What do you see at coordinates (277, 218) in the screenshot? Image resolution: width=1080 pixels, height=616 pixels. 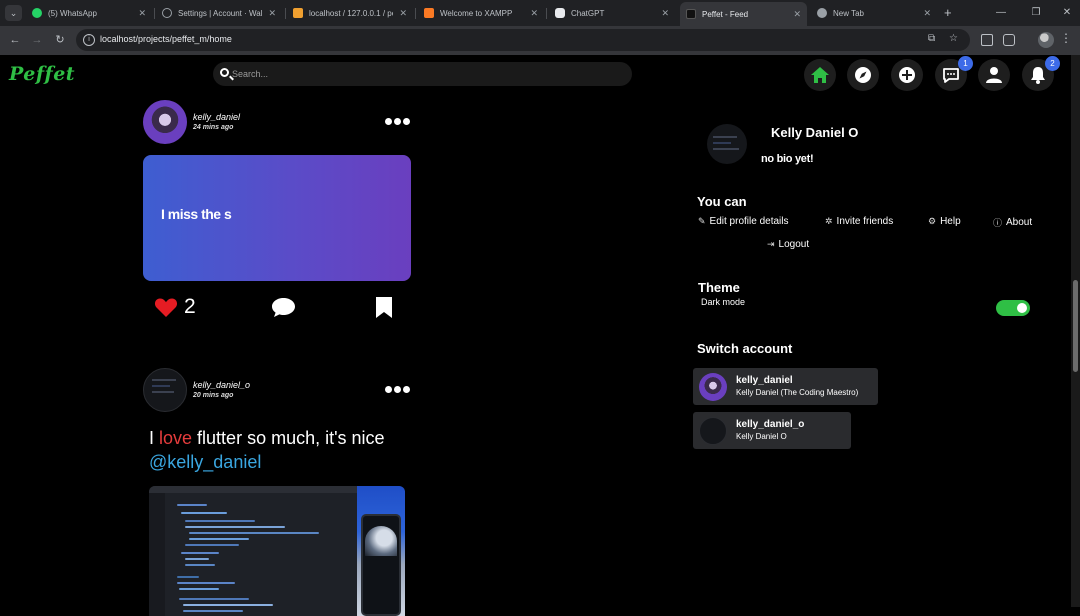 I see `text-post-card: I miss the s` at bounding box center [277, 218].